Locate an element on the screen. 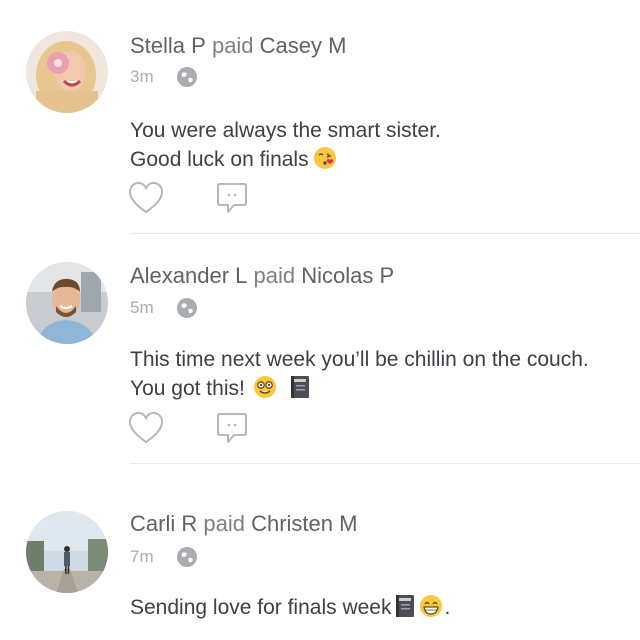 The image size is (640, 640). message-line: Sending love for finals week is located at coordinates (261, 607).